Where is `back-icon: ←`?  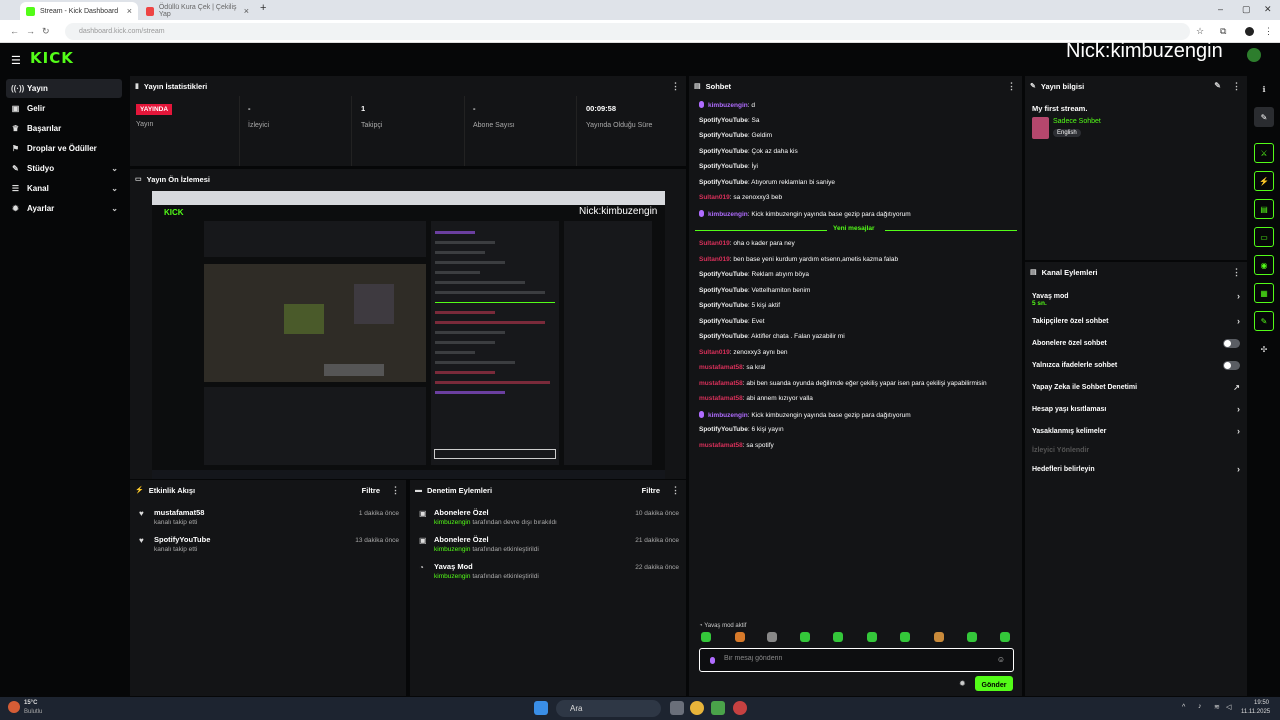
back-icon: ← is located at coordinates (14, 31).